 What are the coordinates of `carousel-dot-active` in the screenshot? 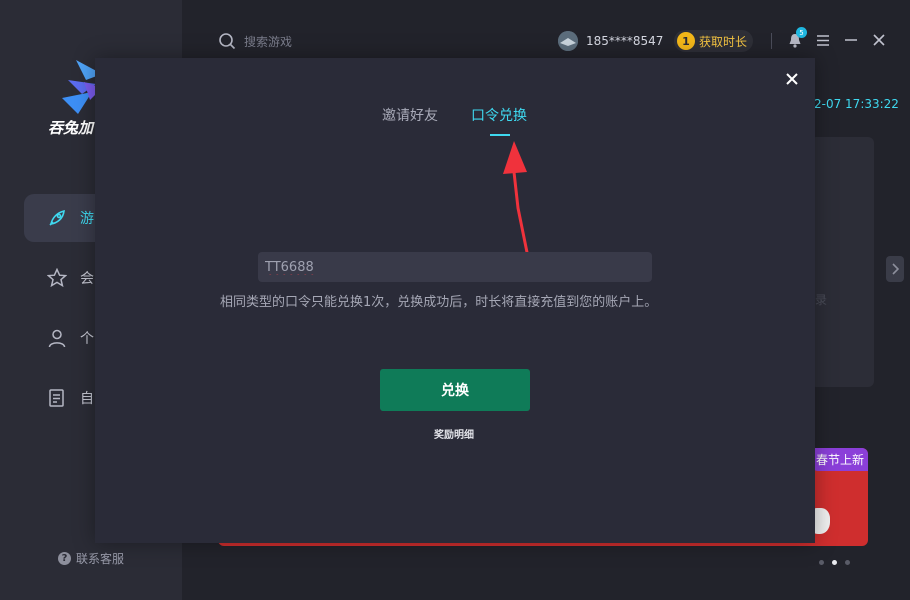 It's located at (834, 562).